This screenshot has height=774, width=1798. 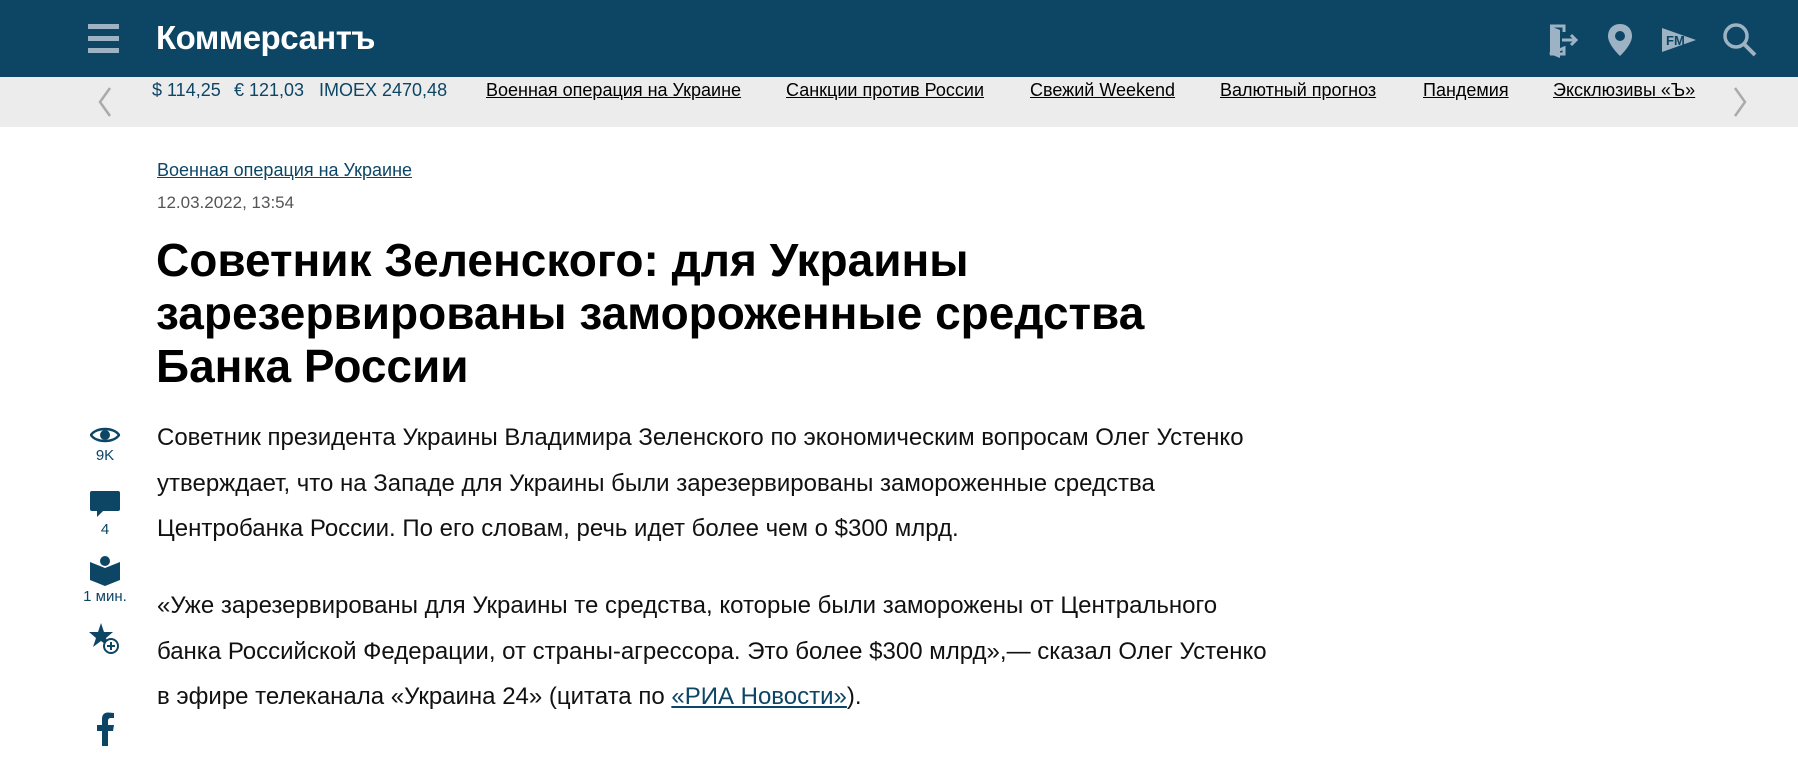 What do you see at coordinates (759, 696) in the screenshot?
I see `ria-novosti-link: «РИА Новости»` at bounding box center [759, 696].